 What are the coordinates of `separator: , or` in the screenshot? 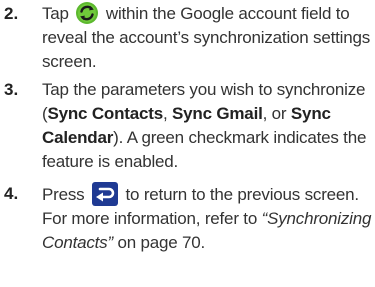 It's located at (276, 113).